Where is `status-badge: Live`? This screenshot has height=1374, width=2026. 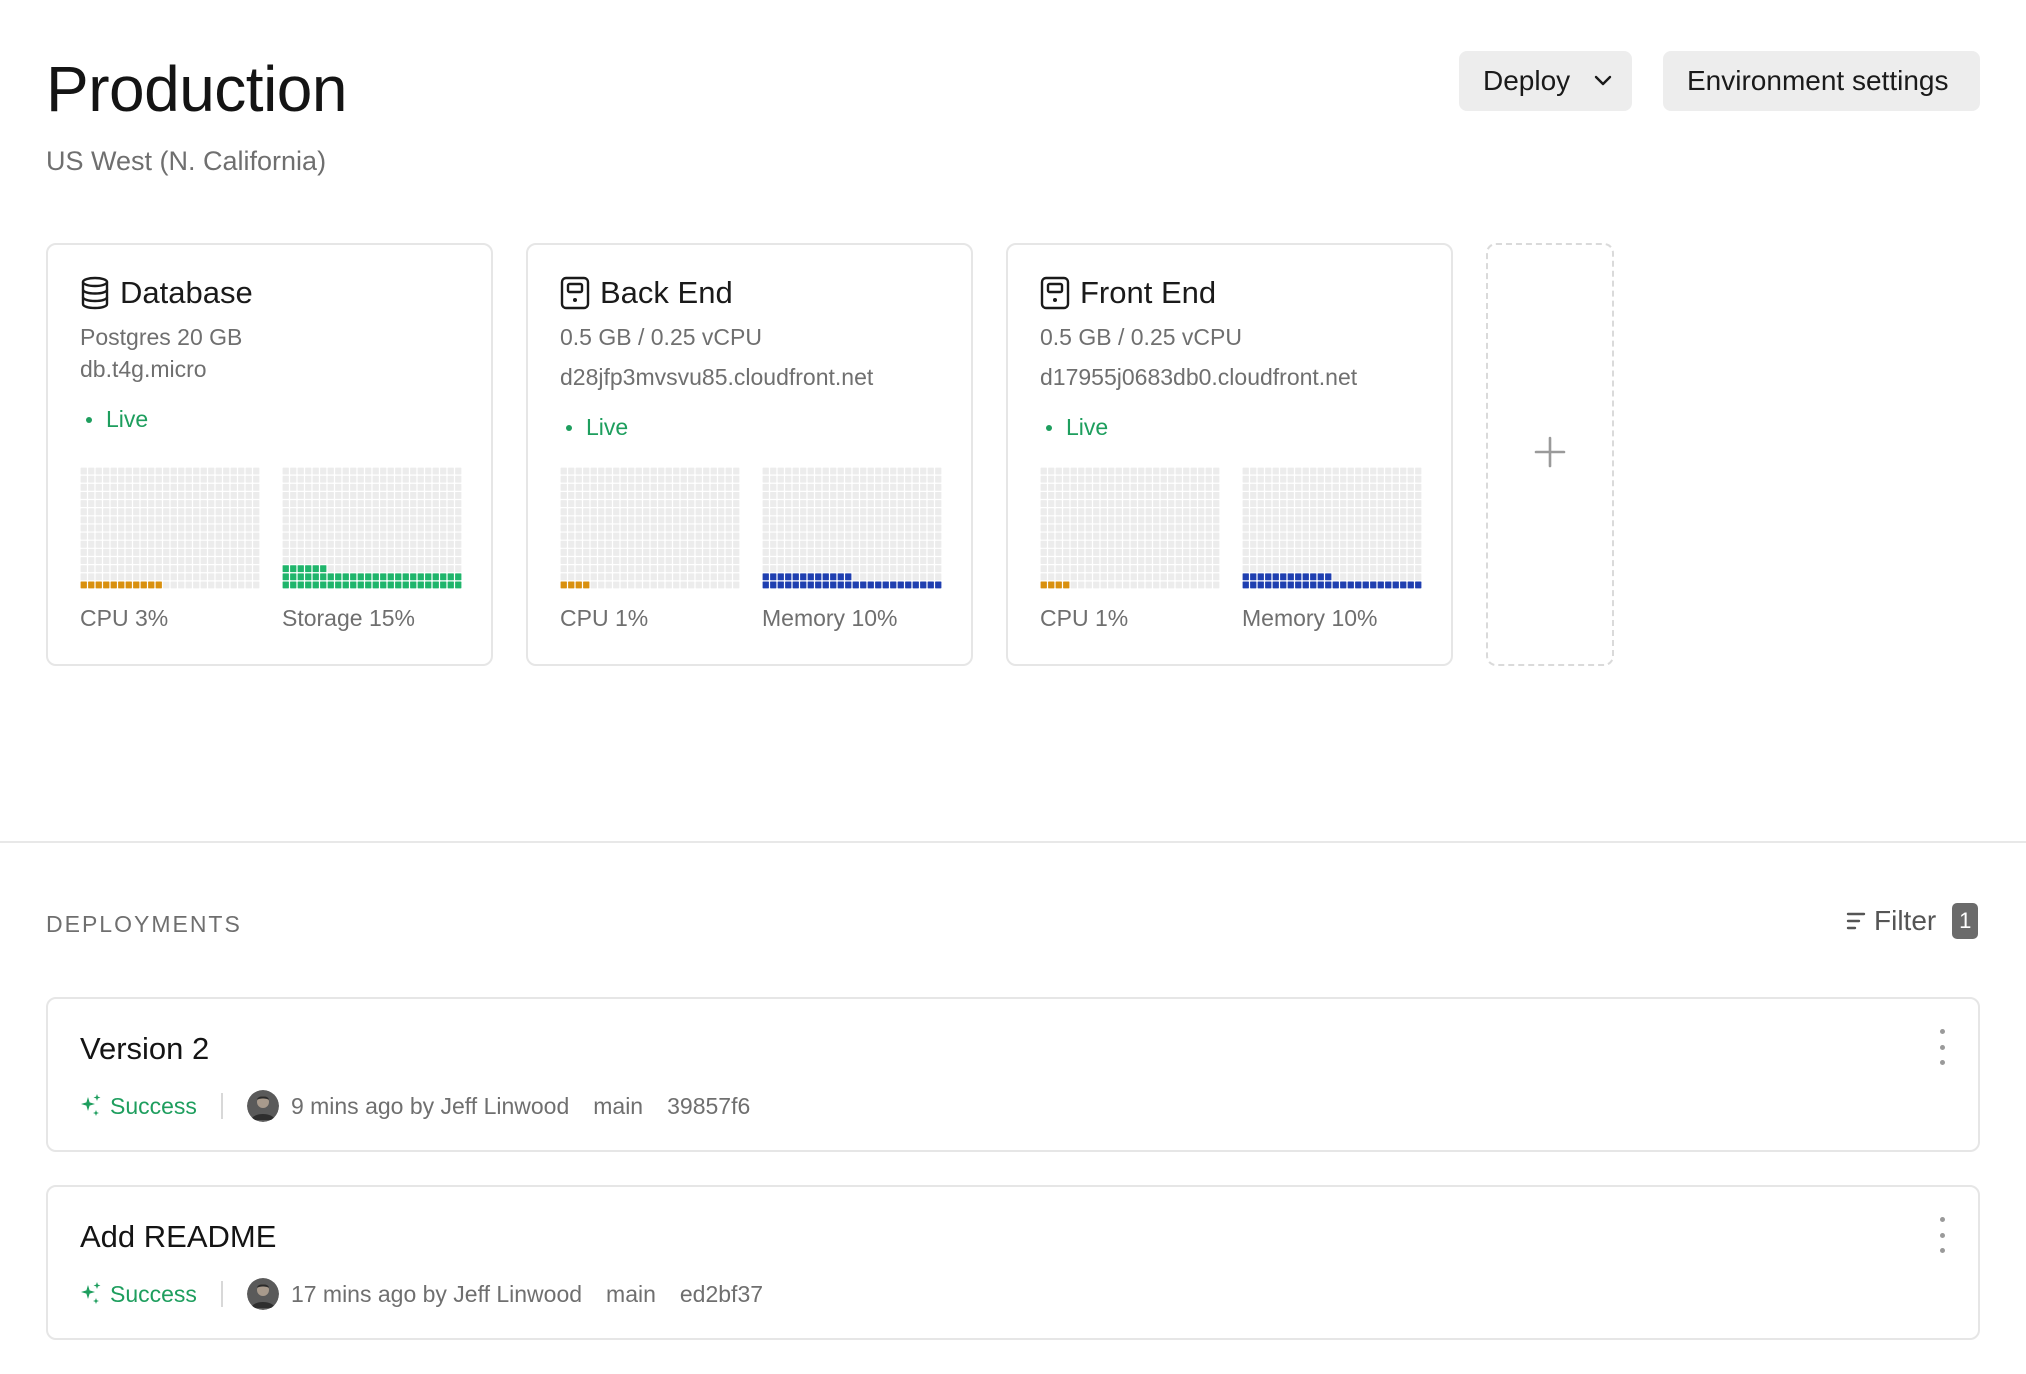
status-badge: Live is located at coordinates (1074, 427).